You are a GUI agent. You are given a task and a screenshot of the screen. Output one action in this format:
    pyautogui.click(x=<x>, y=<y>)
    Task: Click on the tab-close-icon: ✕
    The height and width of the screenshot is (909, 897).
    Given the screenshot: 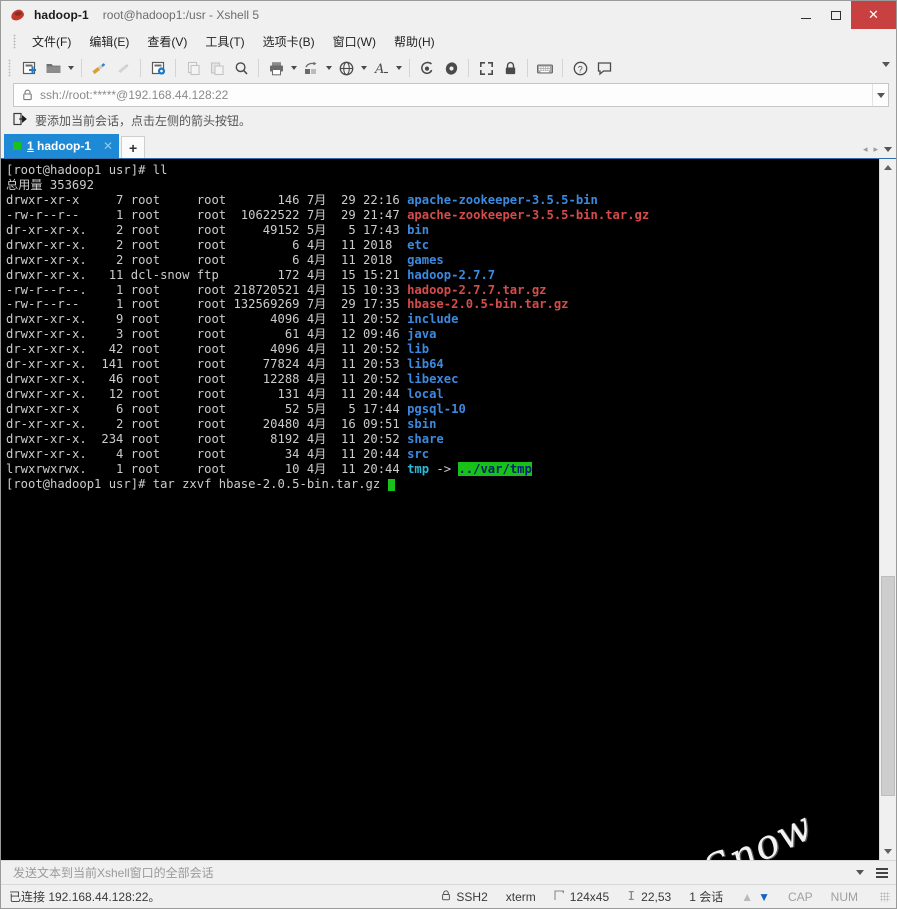 What is the action you would take?
    pyautogui.click(x=108, y=146)
    